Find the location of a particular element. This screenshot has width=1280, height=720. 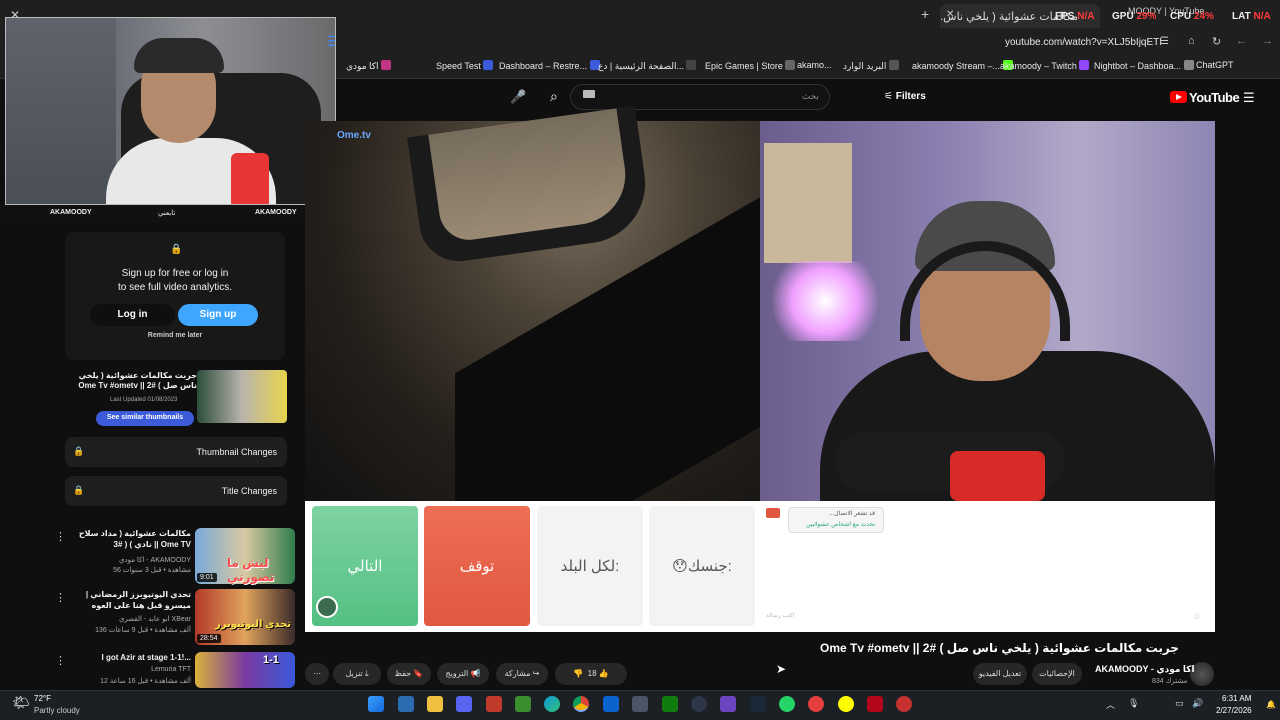

signup-title-line1: Sign up for free or log in is located at coordinates (175, 273).